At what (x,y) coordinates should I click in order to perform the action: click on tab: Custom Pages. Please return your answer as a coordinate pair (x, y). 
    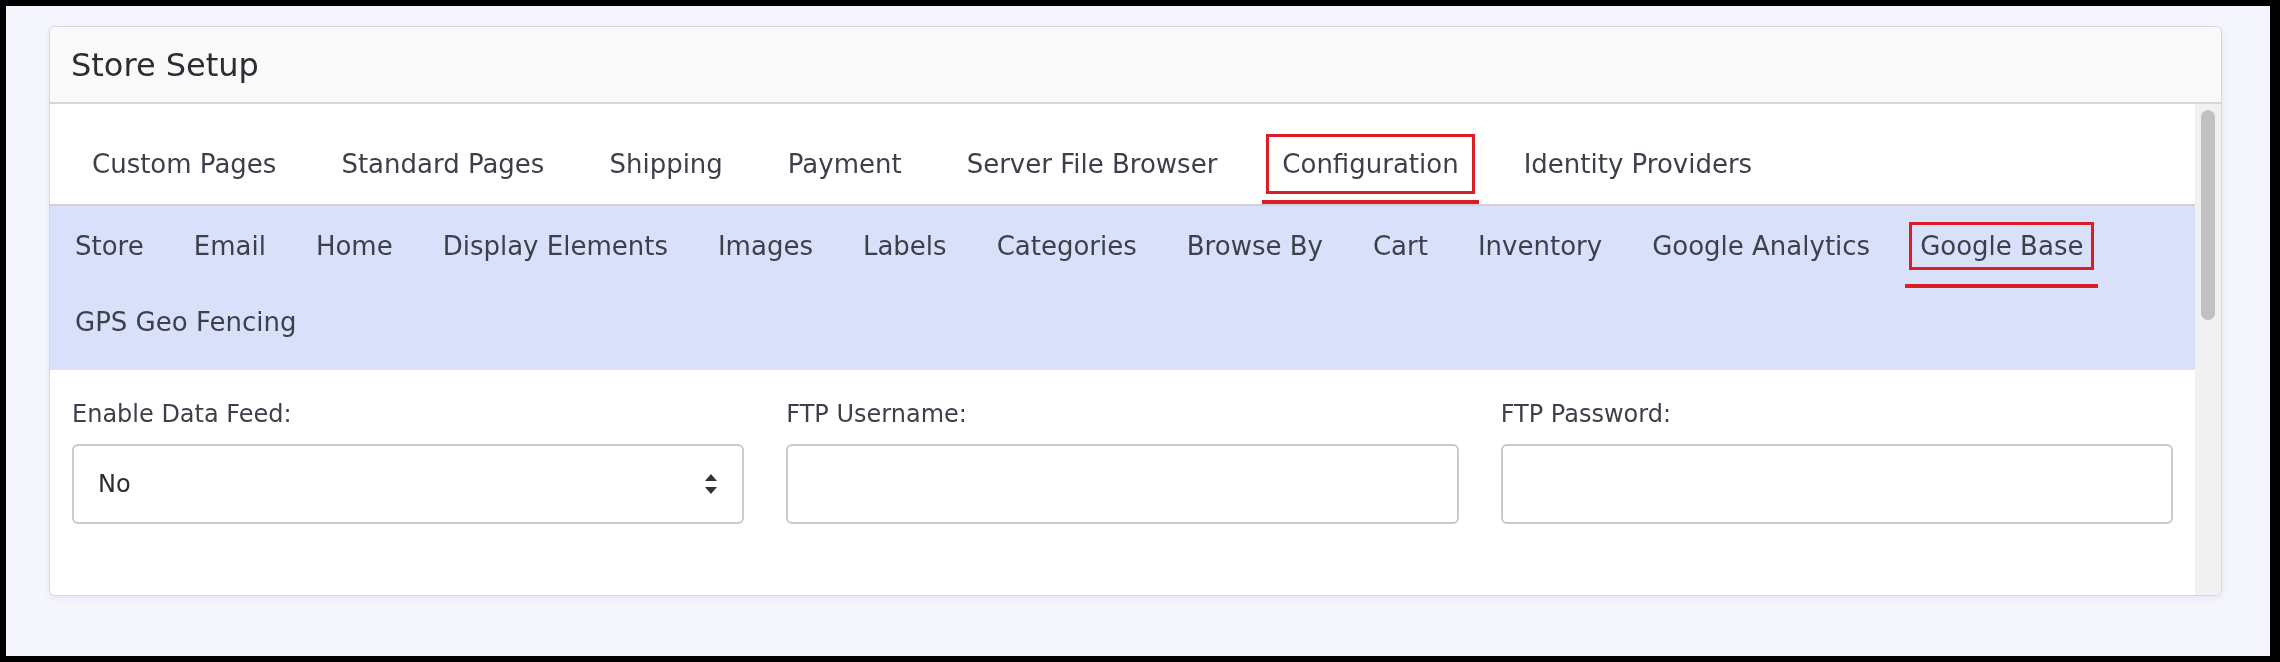
    Looking at the image, I should click on (184, 169).